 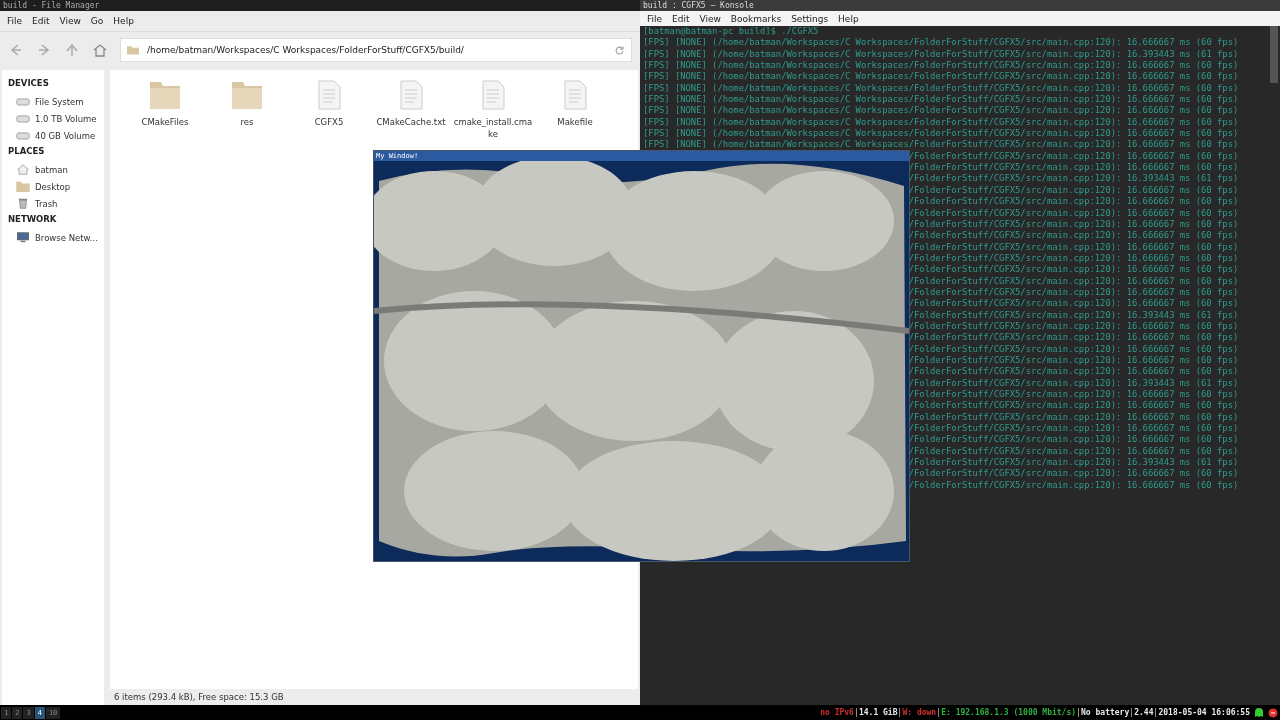 I want to click on status-item: 2018-05-04 16:06:55, so click(x=1204, y=712).